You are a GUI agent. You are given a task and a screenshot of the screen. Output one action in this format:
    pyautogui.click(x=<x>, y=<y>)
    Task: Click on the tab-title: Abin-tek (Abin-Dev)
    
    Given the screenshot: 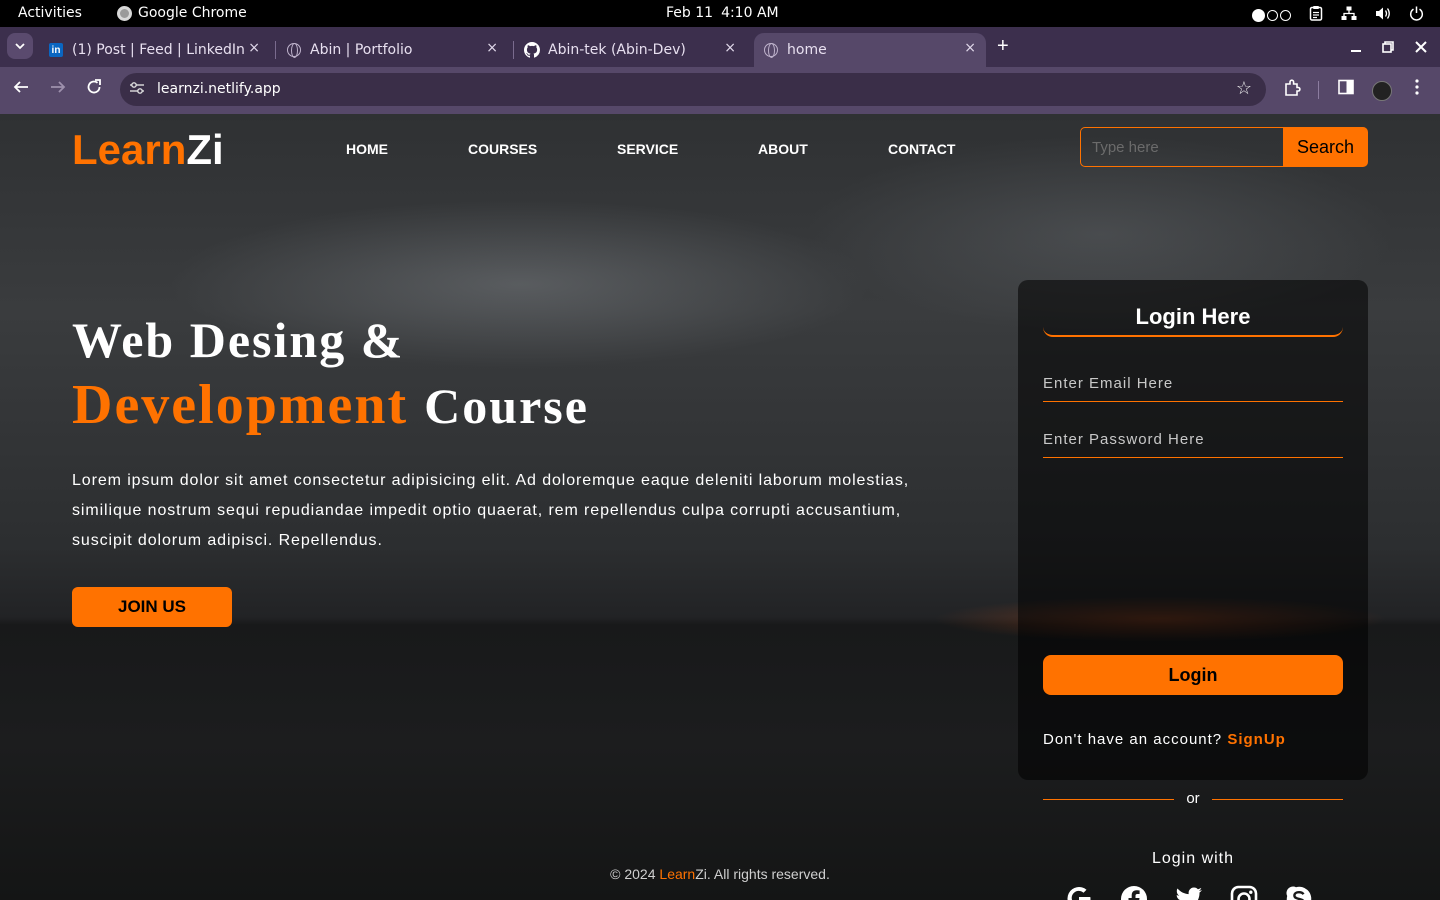 What is the action you would take?
    pyautogui.click(x=617, y=50)
    